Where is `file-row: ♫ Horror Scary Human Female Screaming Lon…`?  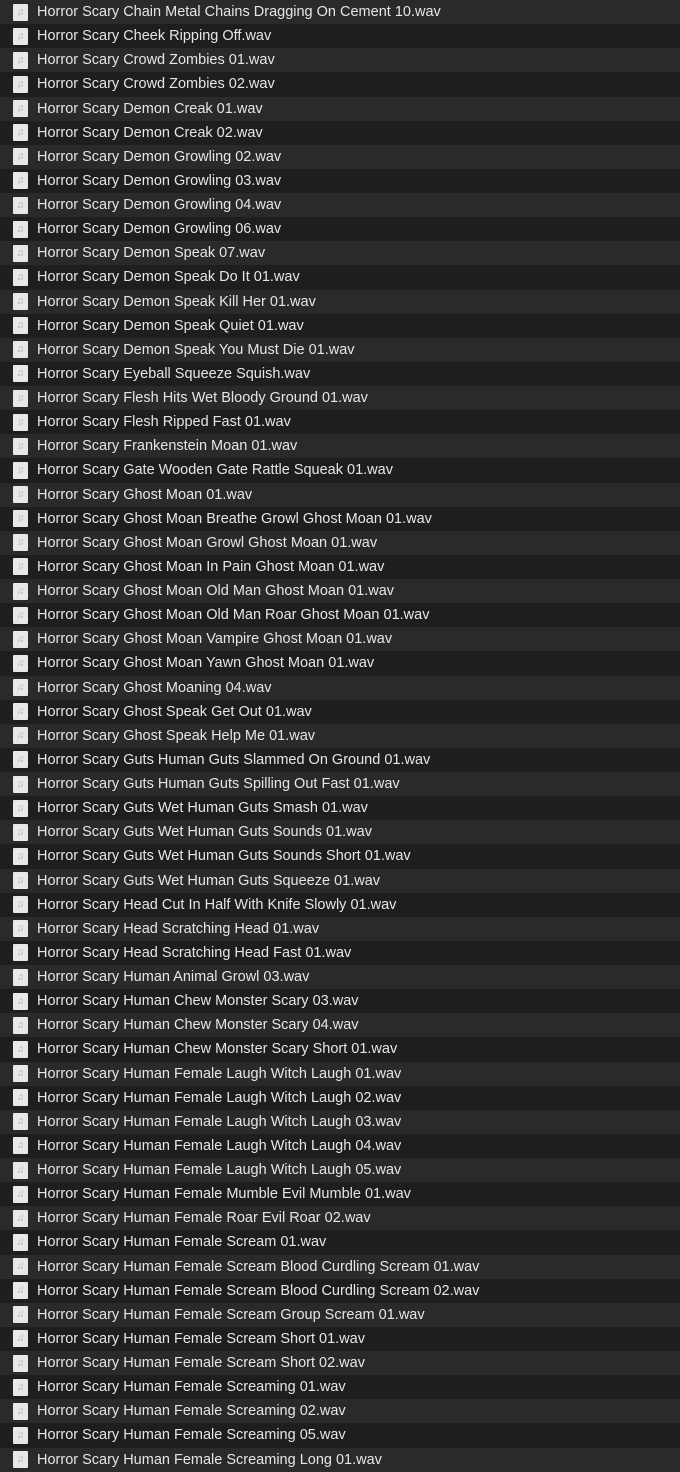
file-row: ♫ Horror Scary Human Female Screaming Lon… is located at coordinates (340, 1459).